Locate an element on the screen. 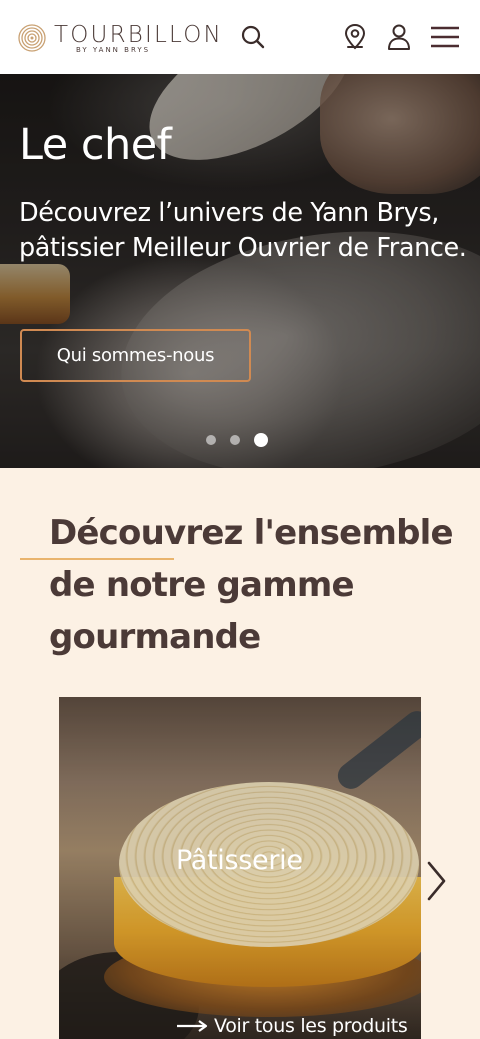 The image size is (480, 1039). location-pin-icon is located at coordinates (355, 36).